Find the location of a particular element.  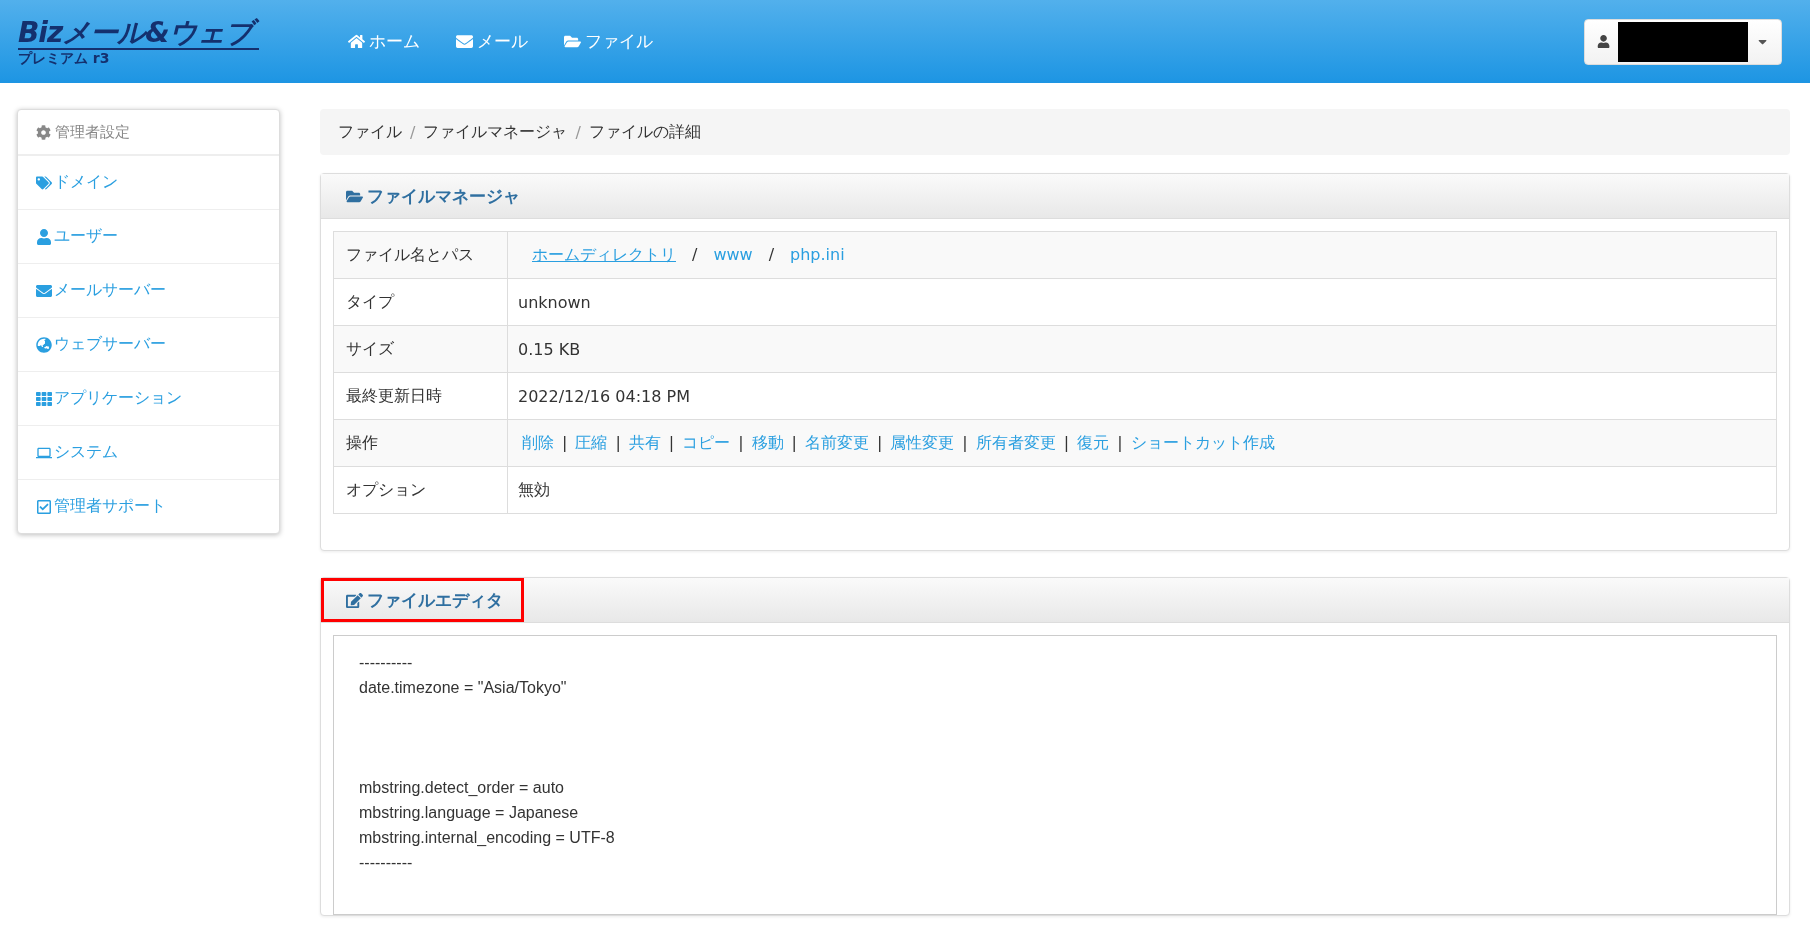

logo-title: Bizメール&ウェブ is located at coordinates (138, 33).